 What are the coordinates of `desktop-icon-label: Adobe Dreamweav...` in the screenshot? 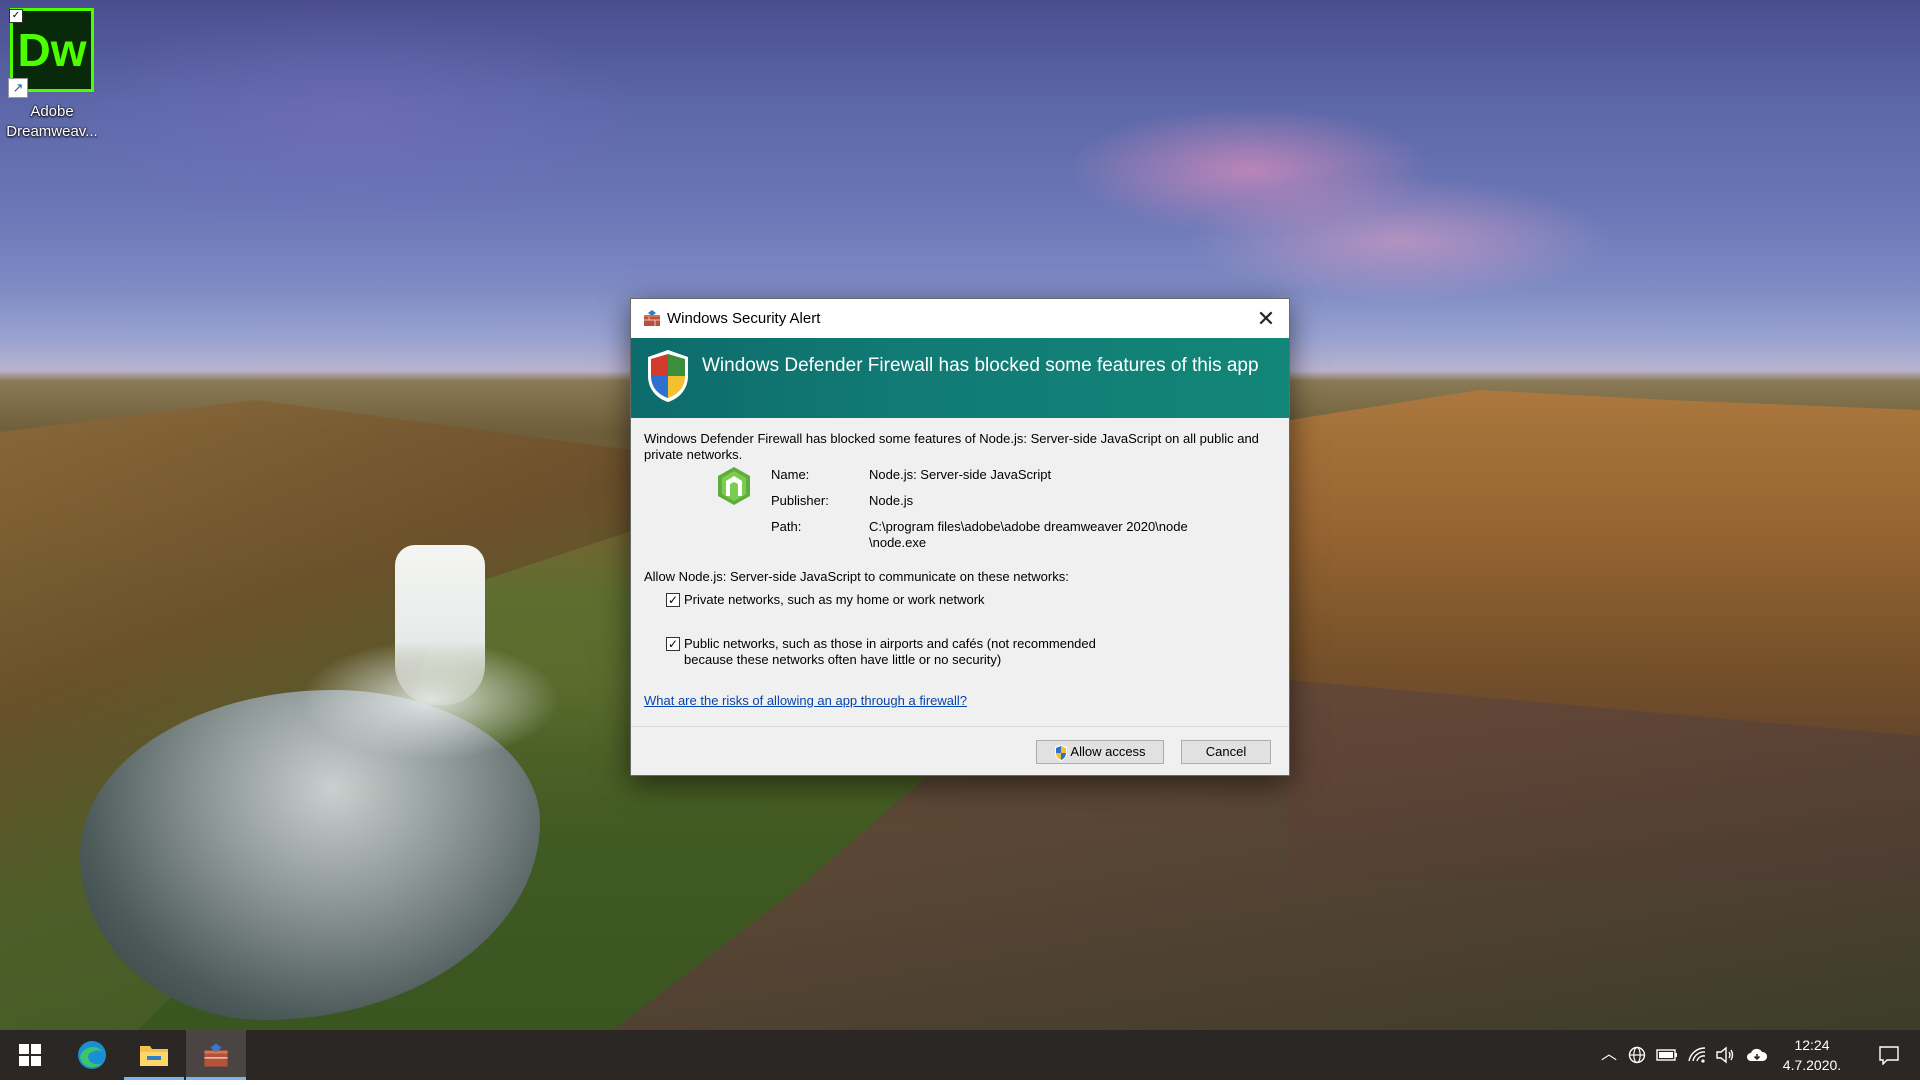 It's located at (52, 121).